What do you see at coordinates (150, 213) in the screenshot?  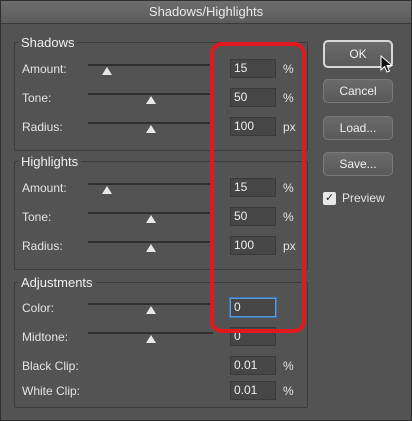 I see `highlights-tone-slider` at bounding box center [150, 213].